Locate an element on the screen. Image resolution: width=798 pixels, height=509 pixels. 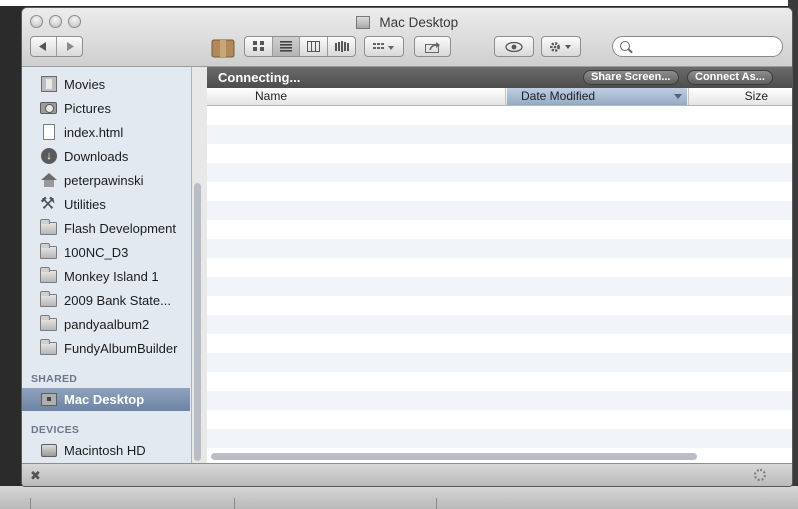
column-name: Name is located at coordinates (356, 96).